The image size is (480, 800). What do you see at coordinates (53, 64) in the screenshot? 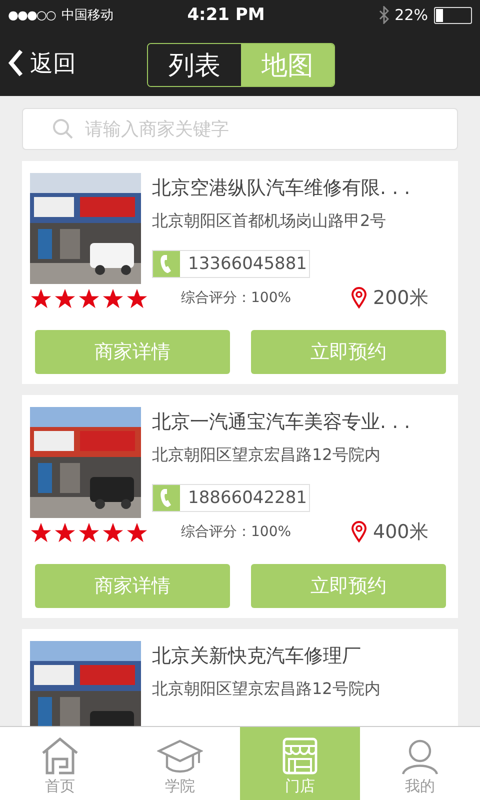
I see `back-label: 返回` at bounding box center [53, 64].